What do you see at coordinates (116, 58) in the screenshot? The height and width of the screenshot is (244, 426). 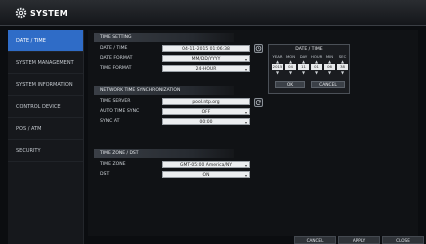 I see `date-format-label: DATE FORMAT` at bounding box center [116, 58].